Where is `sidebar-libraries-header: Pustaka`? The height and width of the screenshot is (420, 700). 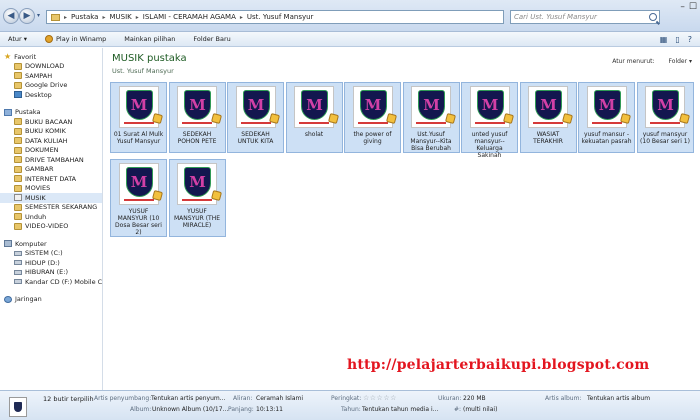
sidebar-libraries-header: Pustaka is located at coordinates (51, 113).